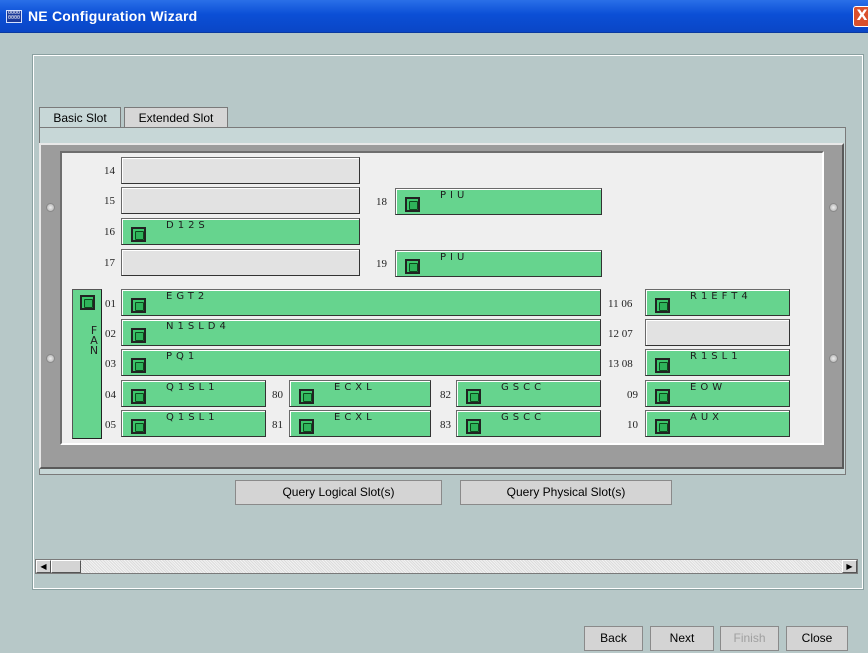  I want to click on slot-82: GSCC, so click(528, 393).